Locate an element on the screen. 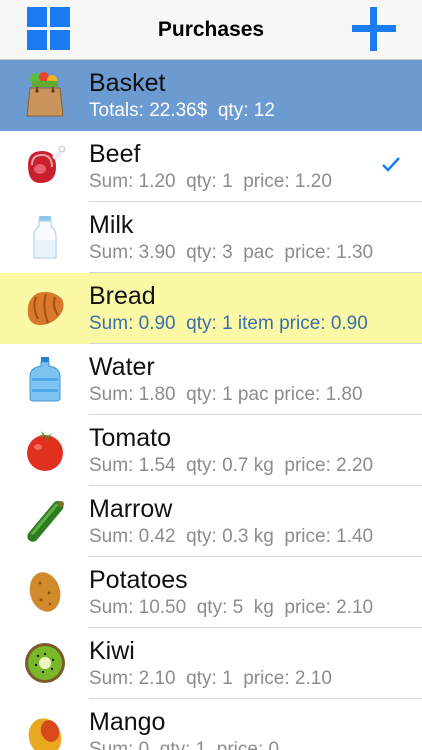  basket-bag-icon is located at coordinates (45, 94).